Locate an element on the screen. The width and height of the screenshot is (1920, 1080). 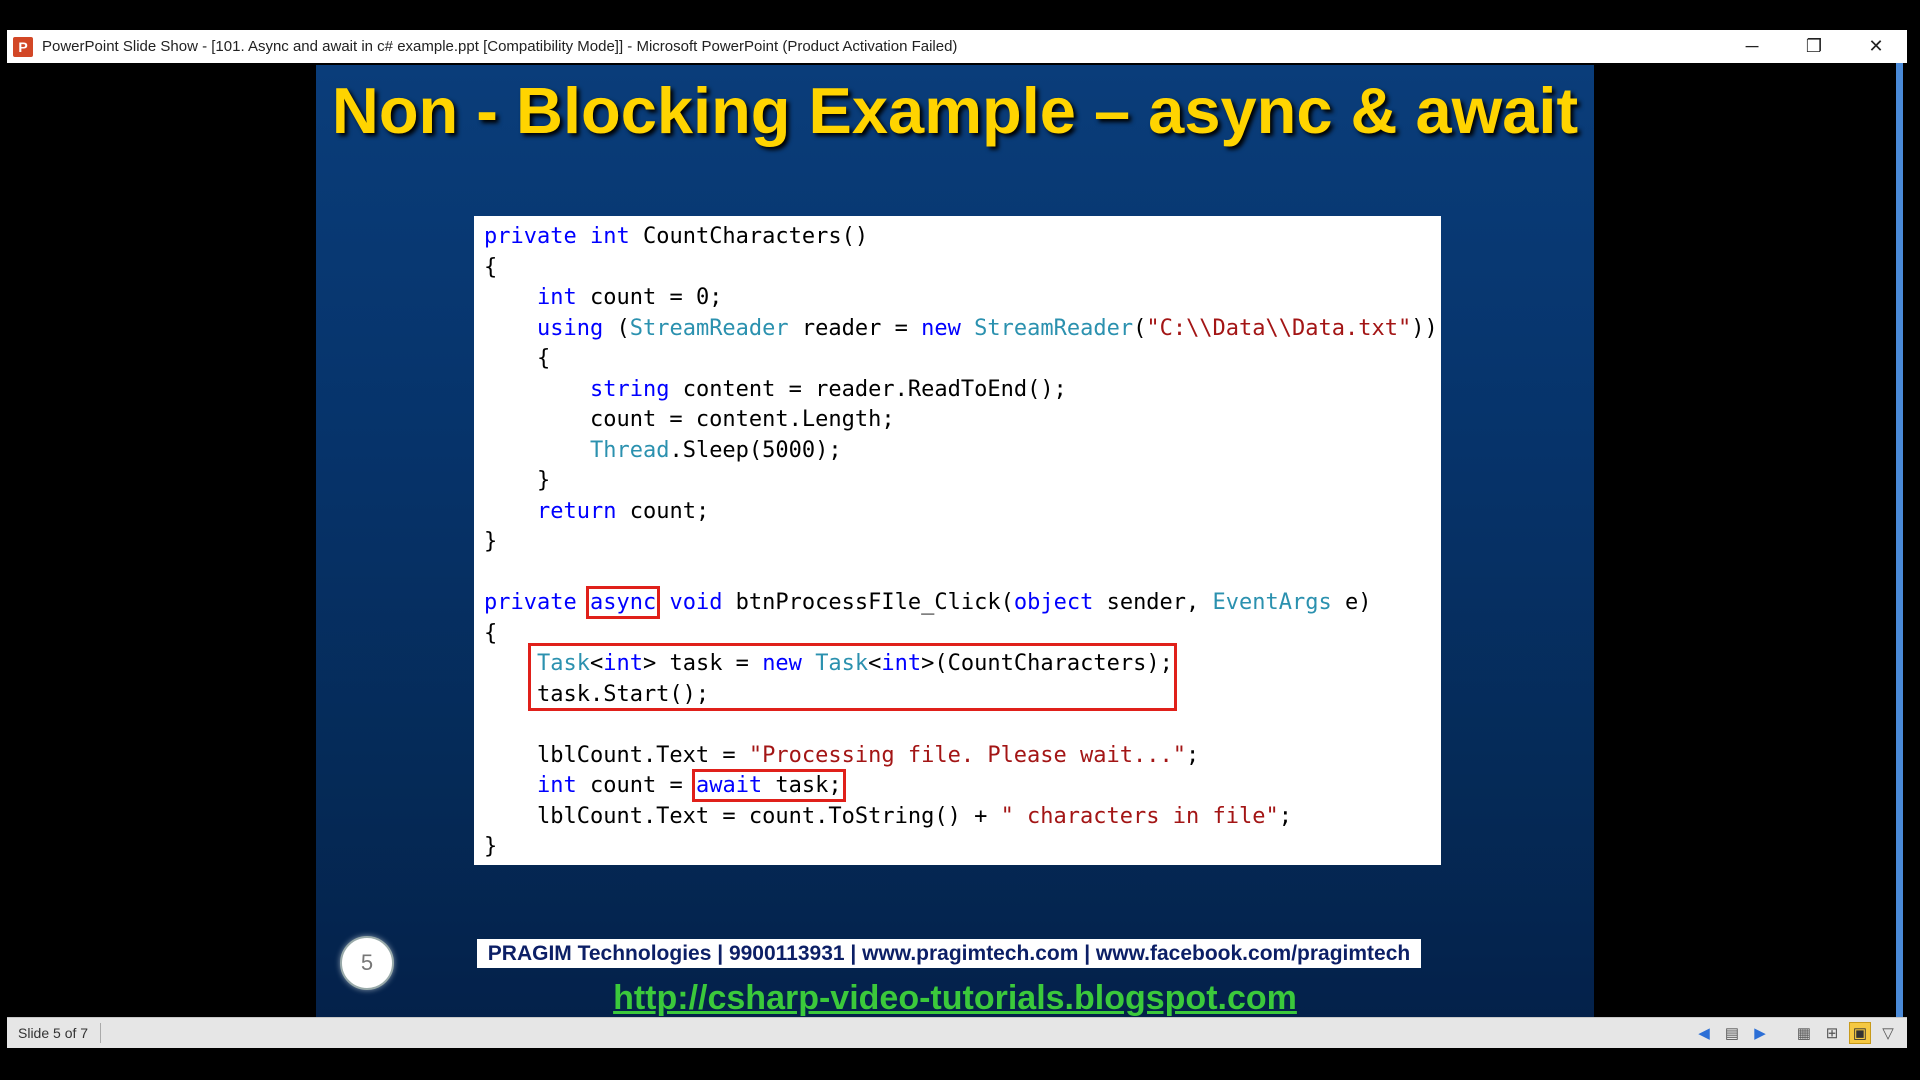
status-bar: Slide 5 of 7 ◀ ▤ ▶ ▦ ⊞ ▣ ▽ is located at coordinates (957, 1032).